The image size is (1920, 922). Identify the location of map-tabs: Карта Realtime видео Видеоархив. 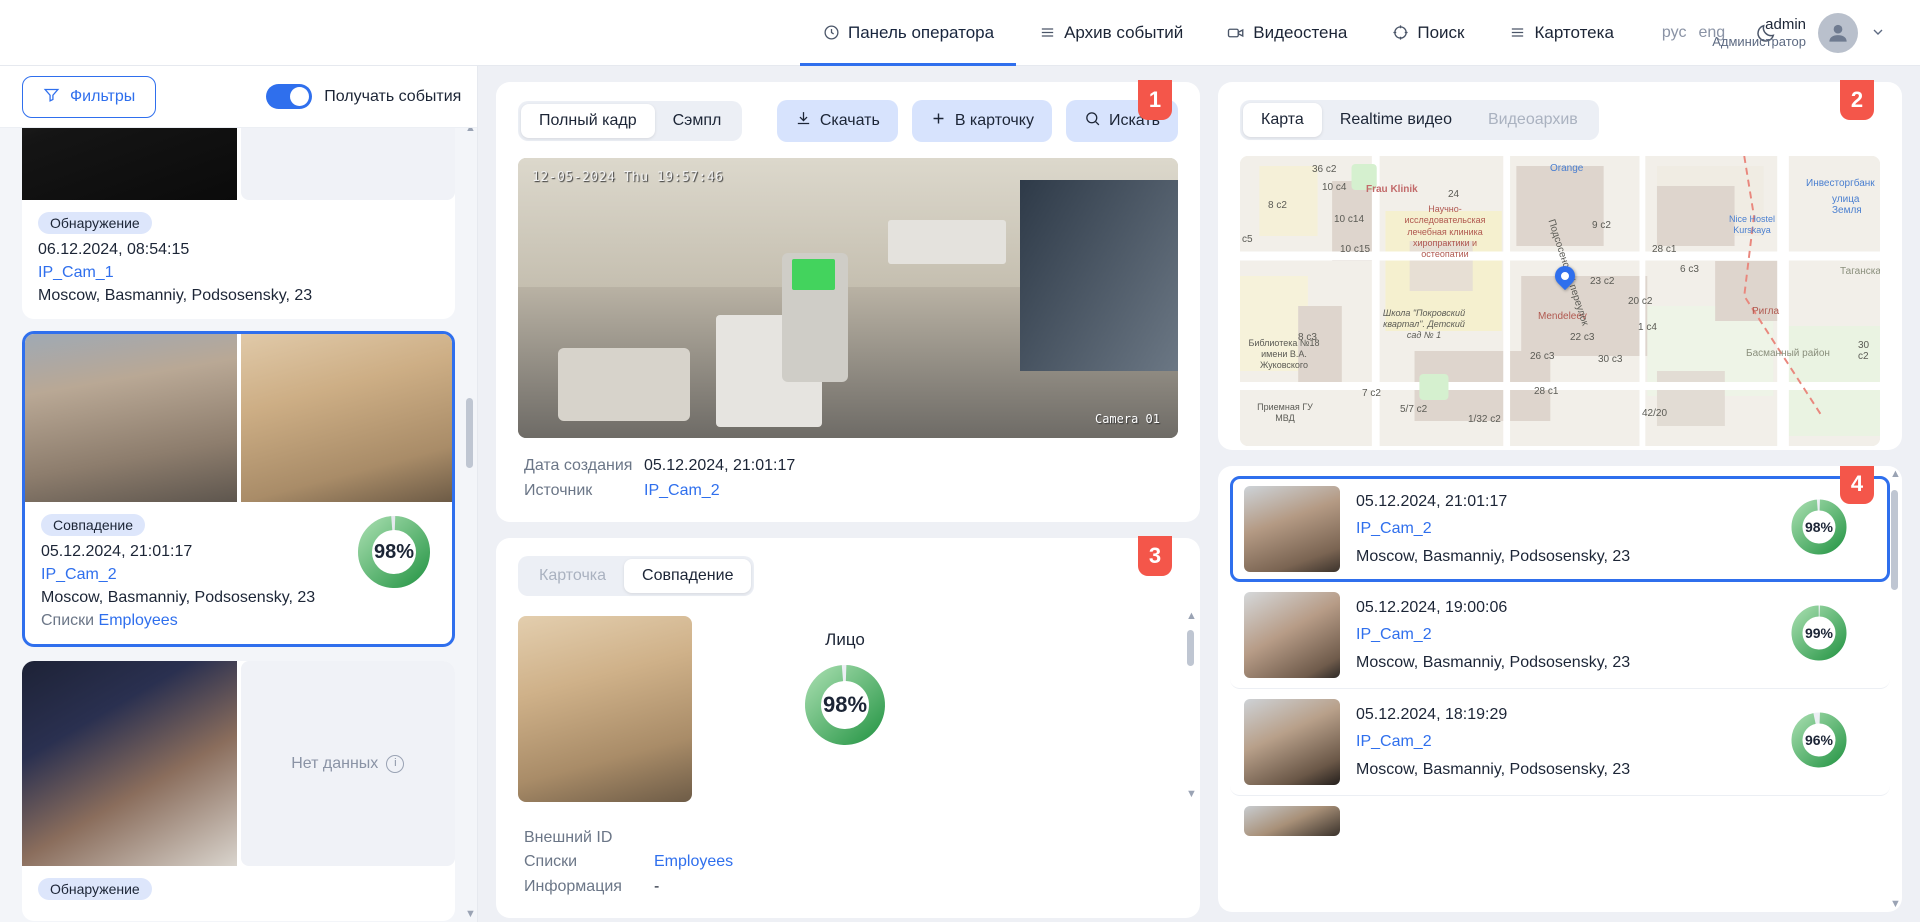
(1419, 120).